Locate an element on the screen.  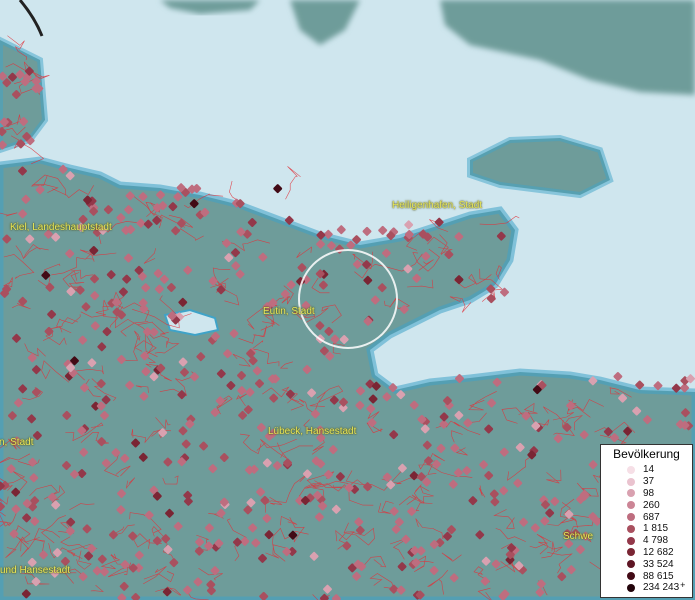
city-label-partial-west: n, Stadt is located at coordinates (17, 442).